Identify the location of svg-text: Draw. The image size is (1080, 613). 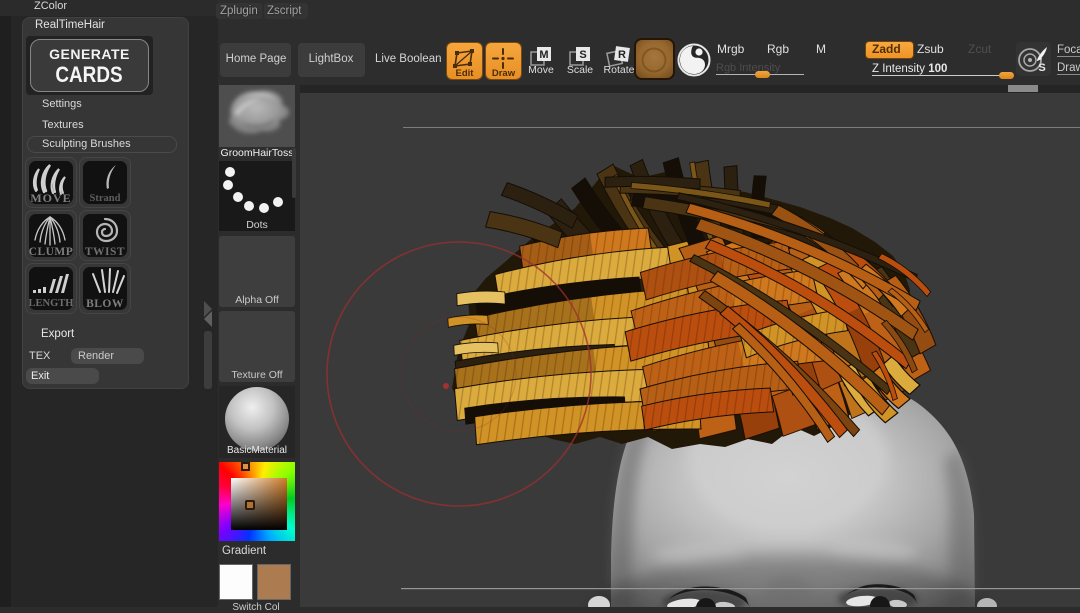
(504, 73).